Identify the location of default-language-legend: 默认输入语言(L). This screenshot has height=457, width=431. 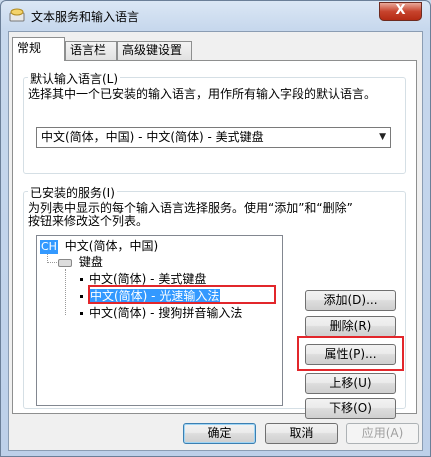
(74, 78).